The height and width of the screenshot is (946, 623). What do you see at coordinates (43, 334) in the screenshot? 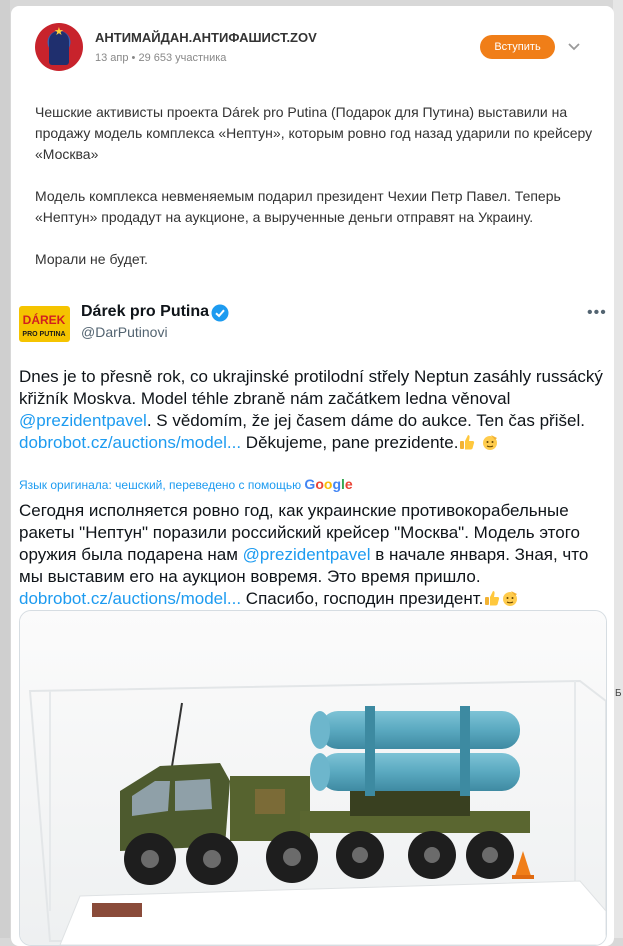
I see `svg-text: PRO PUTINA` at bounding box center [43, 334].